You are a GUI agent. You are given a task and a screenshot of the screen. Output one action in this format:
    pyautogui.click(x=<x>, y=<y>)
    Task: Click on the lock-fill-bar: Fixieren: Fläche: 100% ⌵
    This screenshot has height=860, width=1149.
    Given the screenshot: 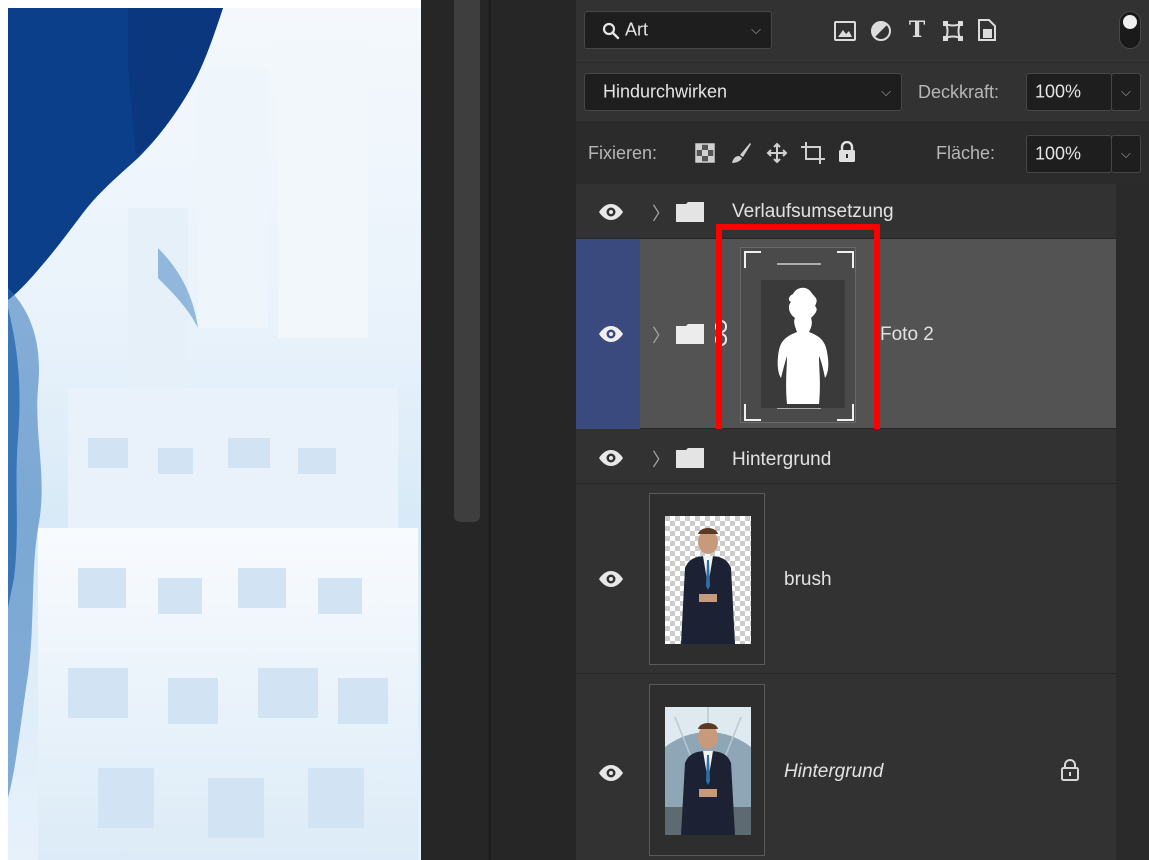 What is the action you would take?
    pyautogui.click(x=862, y=153)
    